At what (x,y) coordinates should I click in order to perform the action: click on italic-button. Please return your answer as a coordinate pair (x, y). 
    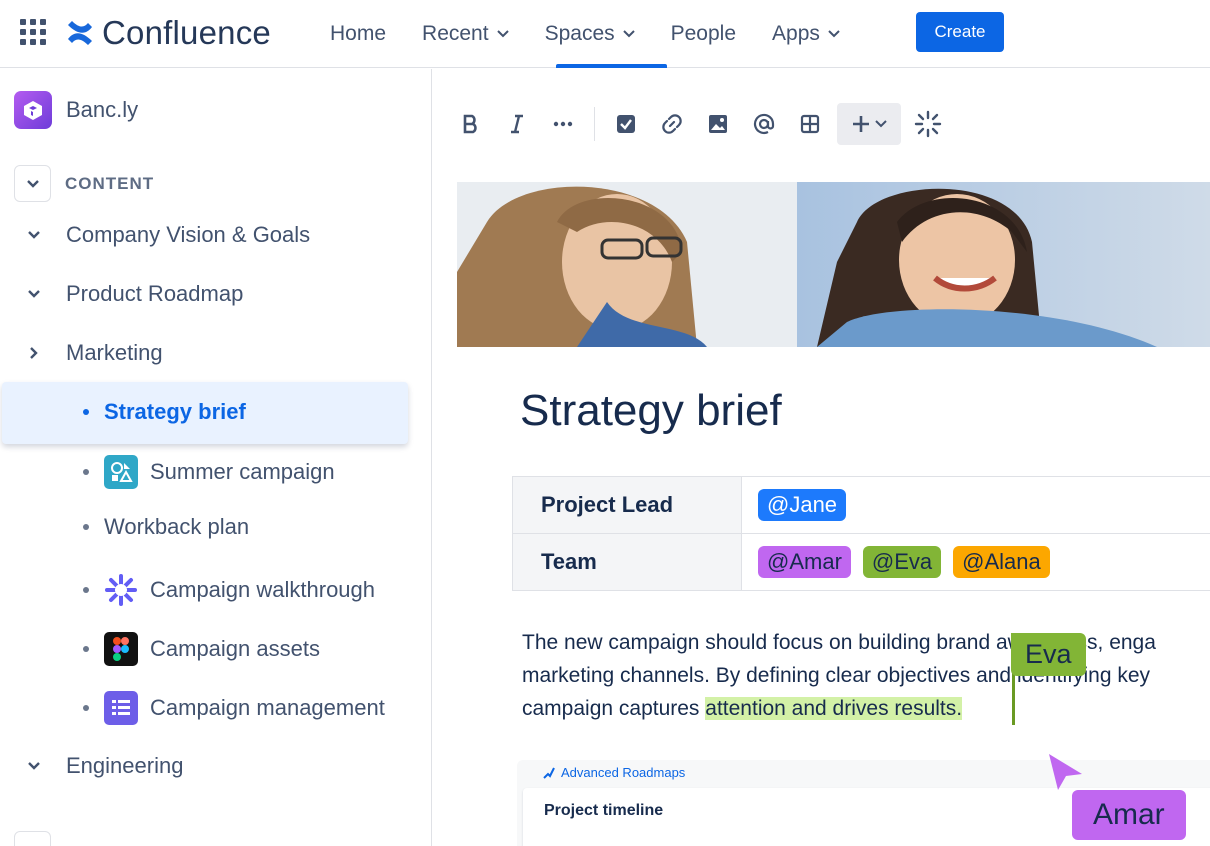
    Looking at the image, I should click on (517, 124).